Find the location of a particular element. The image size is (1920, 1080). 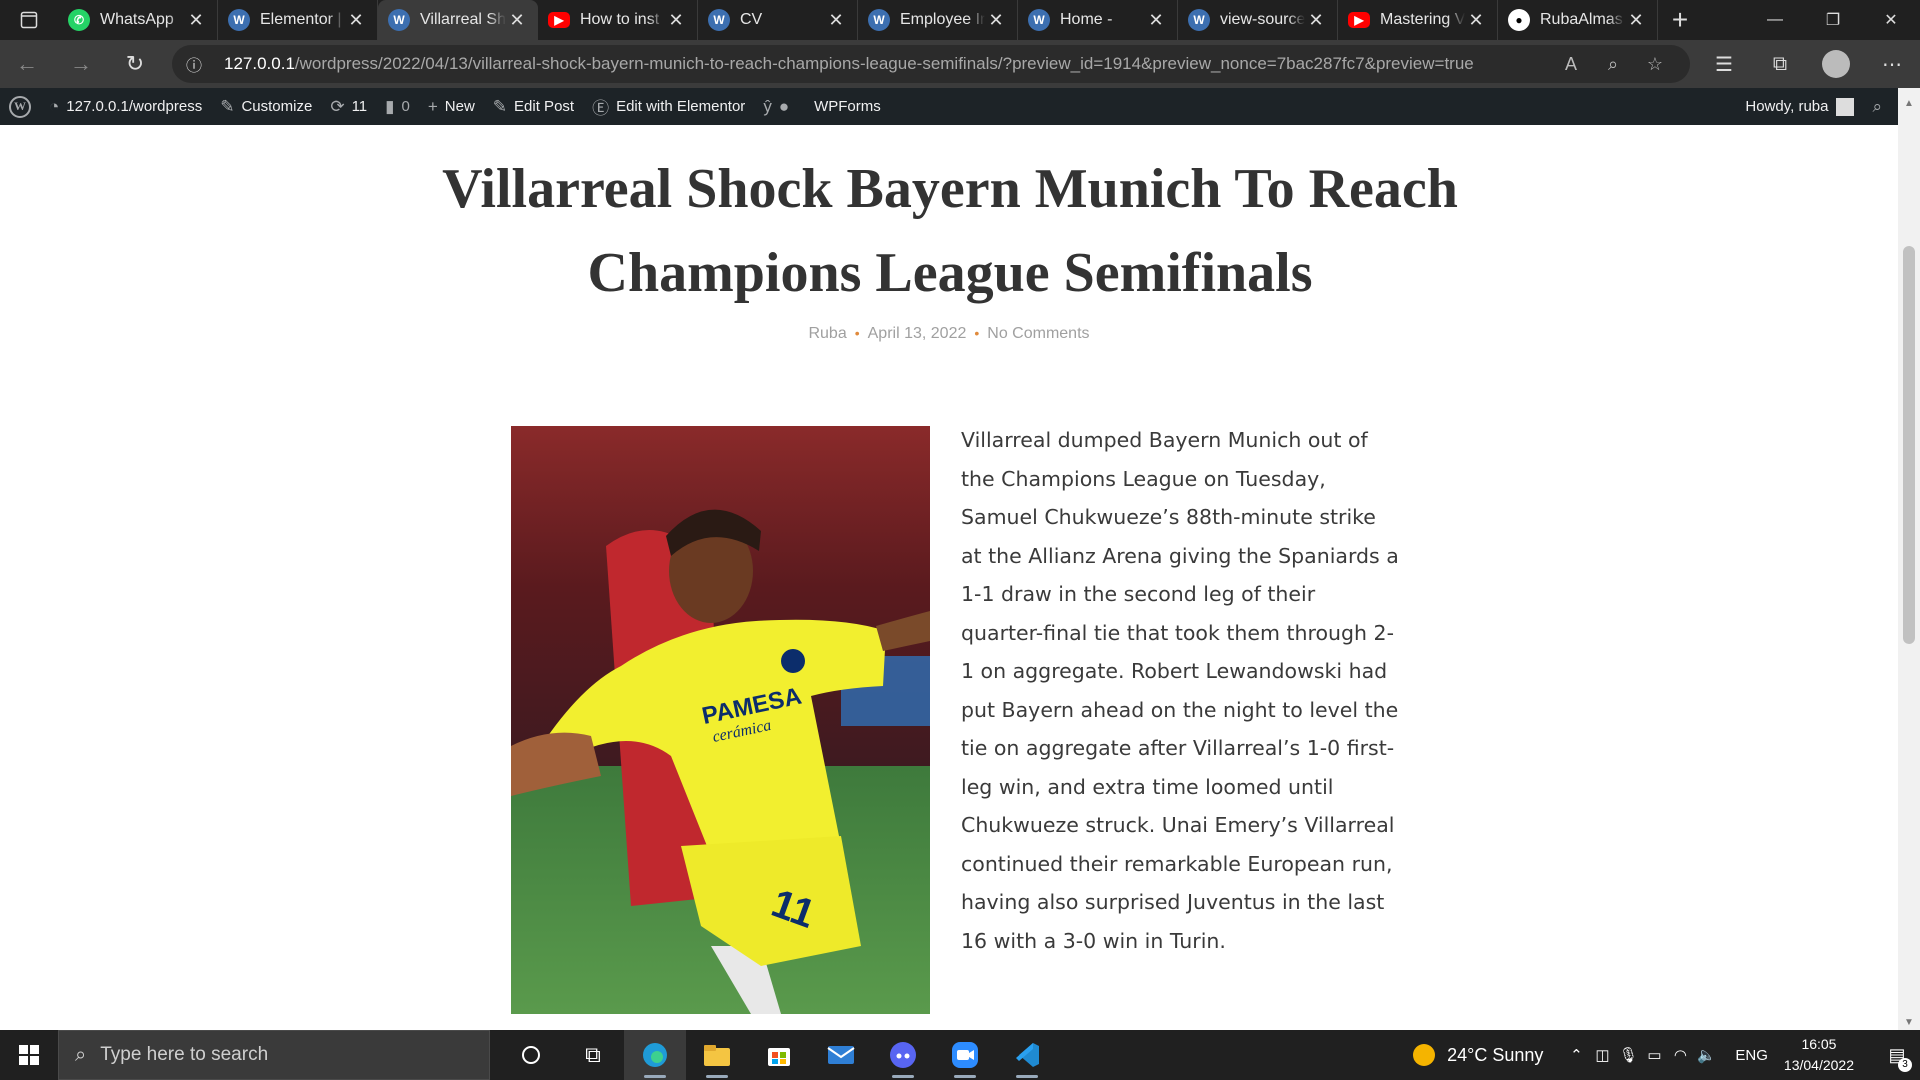

tab-cv: W CV ✕ is located at coordinates (778, 20).